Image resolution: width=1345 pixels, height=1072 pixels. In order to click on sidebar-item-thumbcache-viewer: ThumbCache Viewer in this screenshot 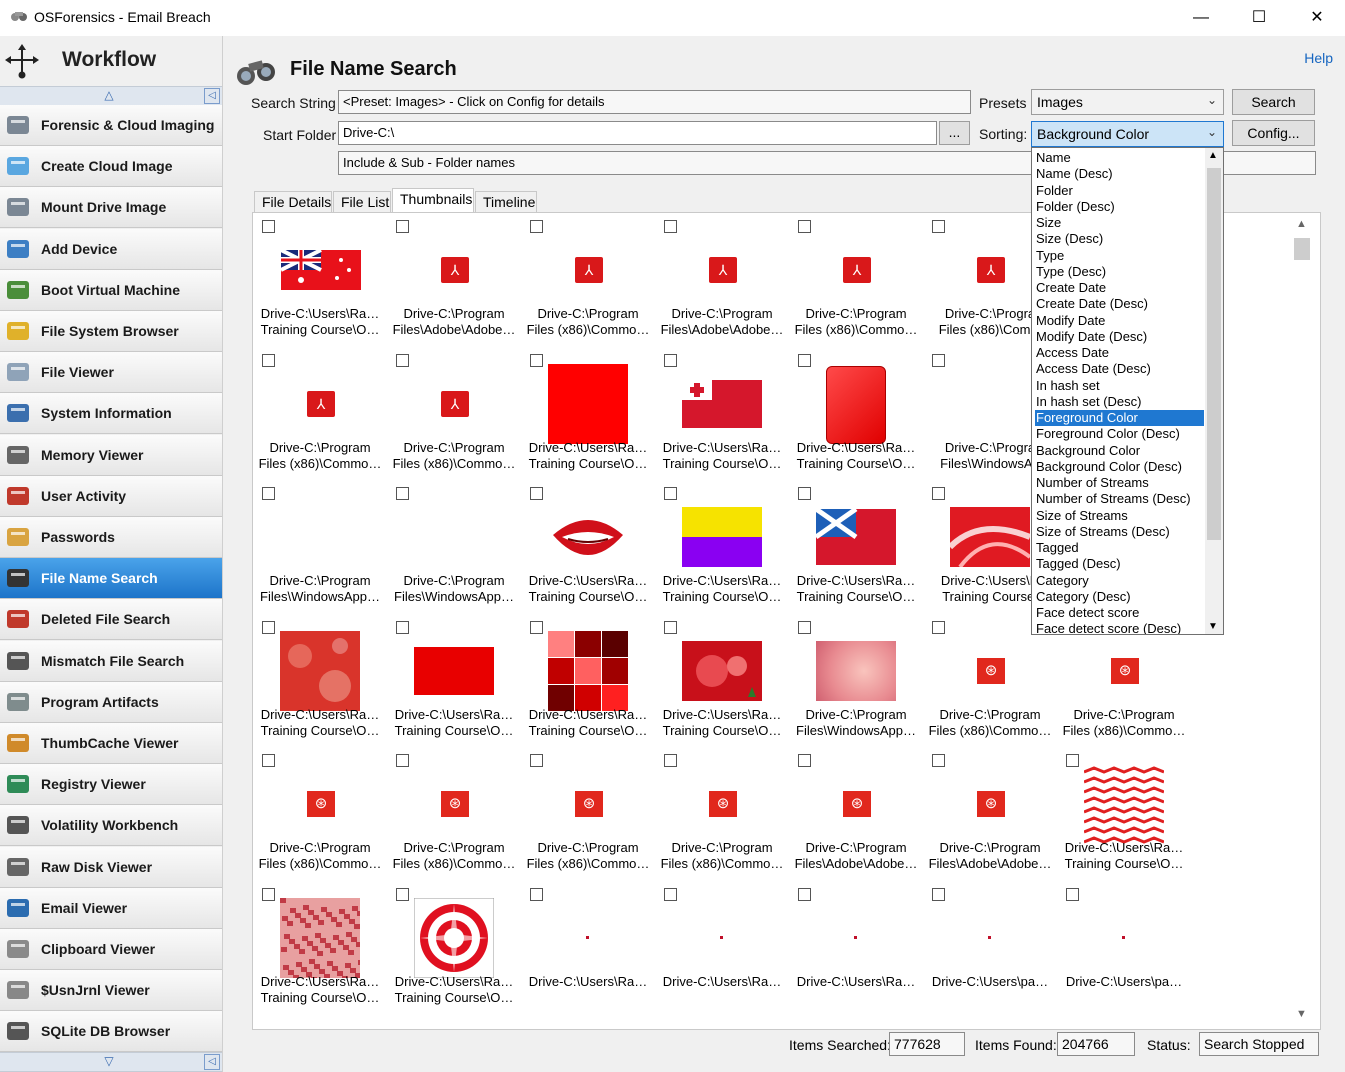, I will do `click(111, 743)`.